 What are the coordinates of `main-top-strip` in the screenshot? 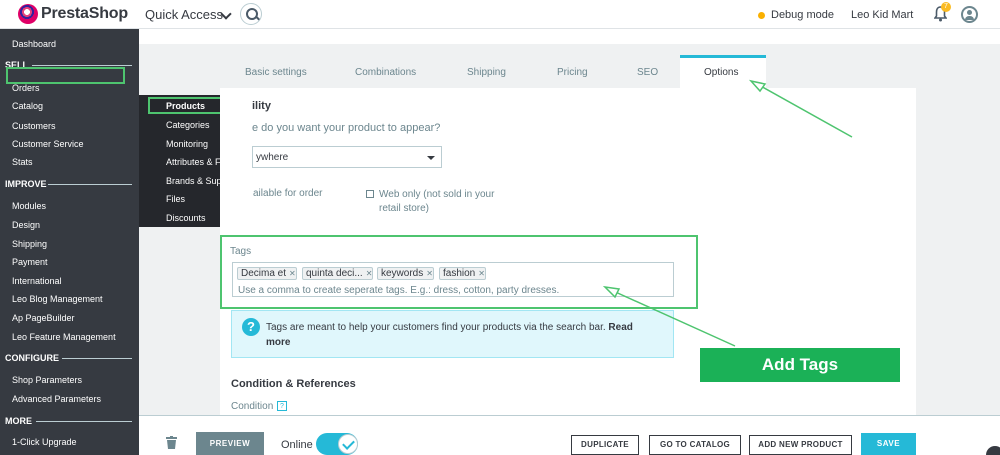 It's located at (569, 36).